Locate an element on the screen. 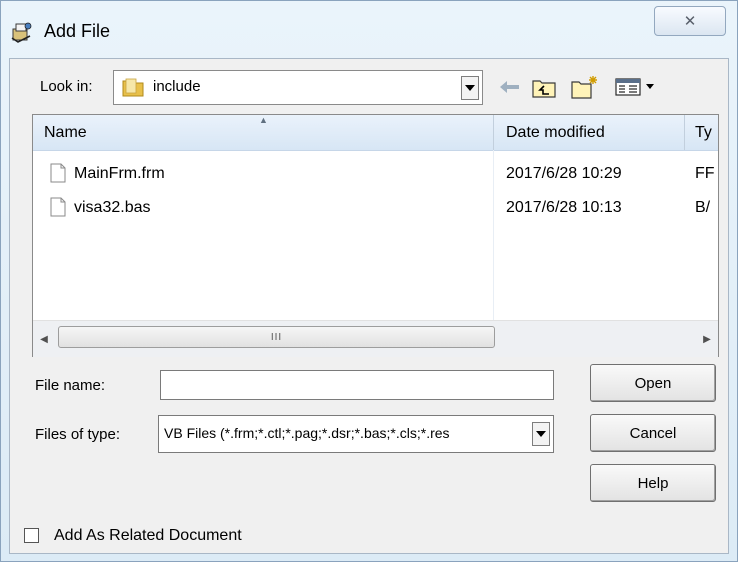  view-menu-icon is located at coordinates (634, 87).